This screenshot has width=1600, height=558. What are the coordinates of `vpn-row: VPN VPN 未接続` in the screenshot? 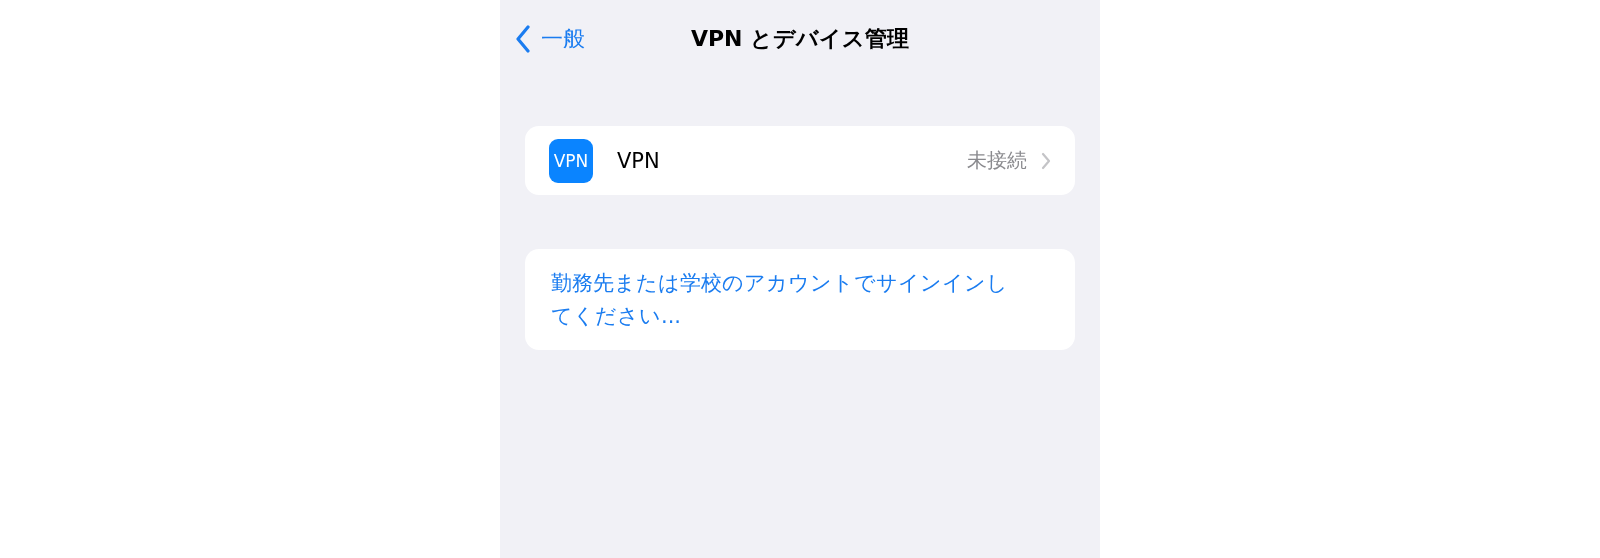 It's located at (800, 160).